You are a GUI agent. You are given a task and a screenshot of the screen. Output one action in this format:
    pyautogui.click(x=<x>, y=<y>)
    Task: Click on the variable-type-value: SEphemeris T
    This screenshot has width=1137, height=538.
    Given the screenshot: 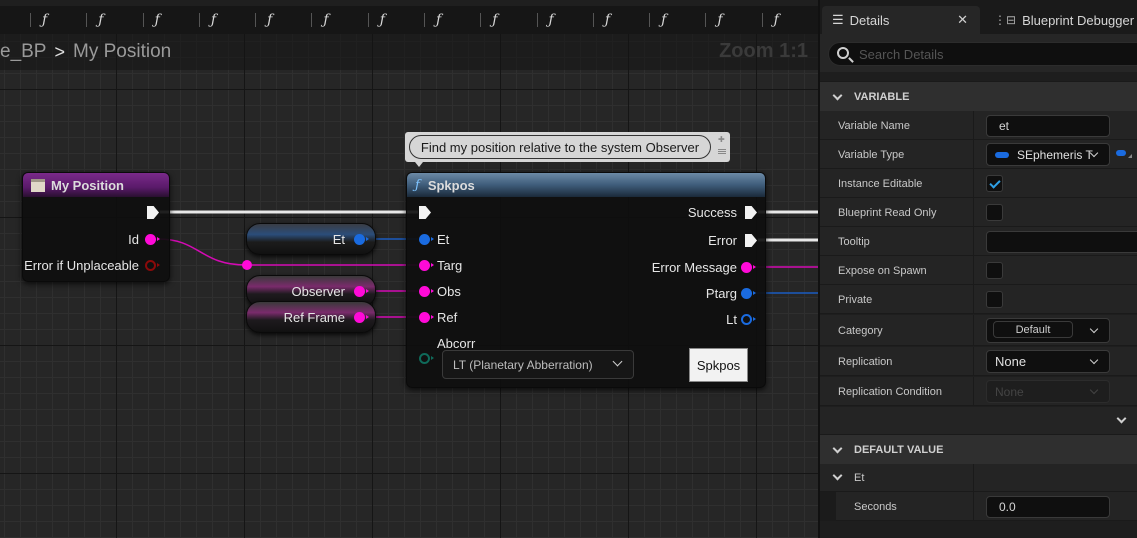 What is the action you would take?
    pyautogui.click(x=1055, y=154)
    